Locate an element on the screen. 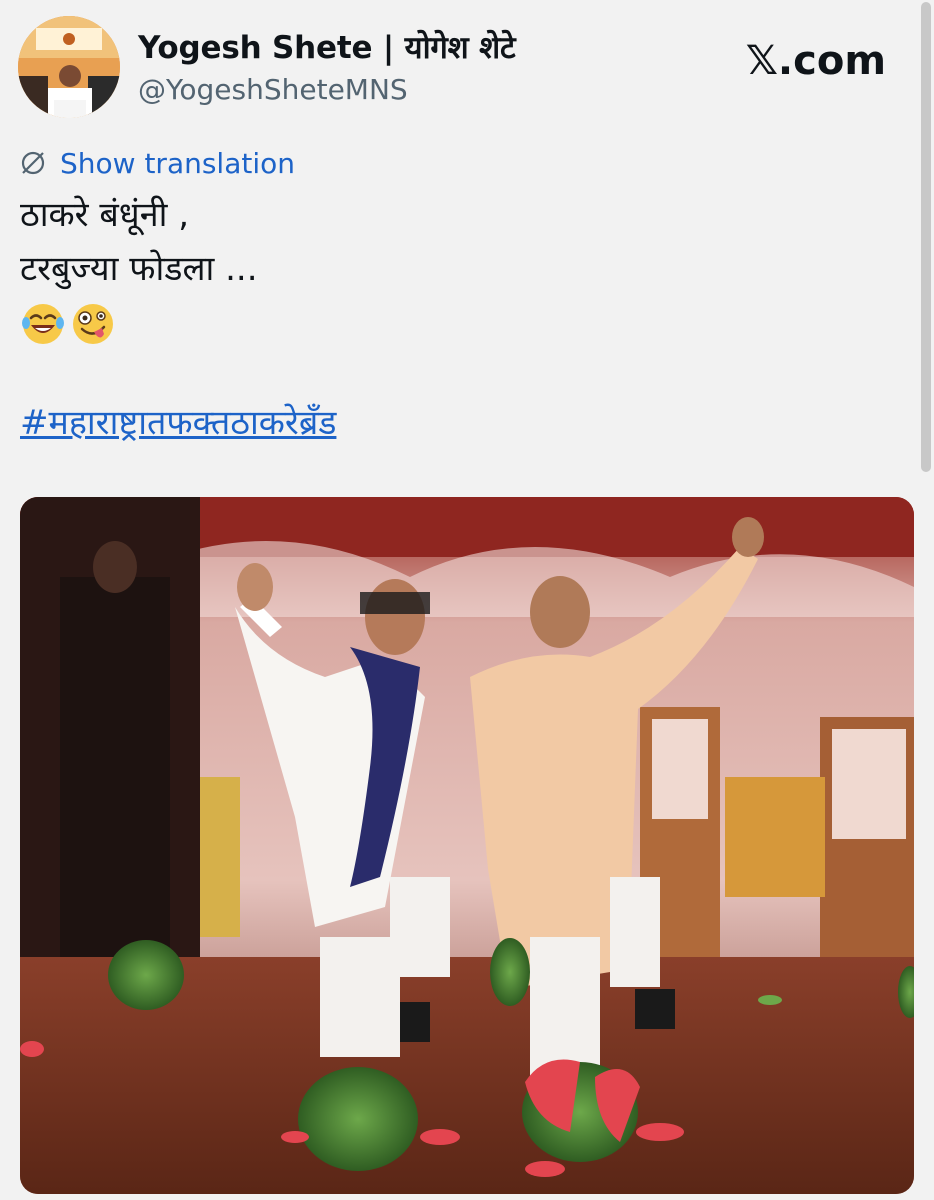 This screenshot has height=1200, width=934. avatar is located at coordinates (69, 67).